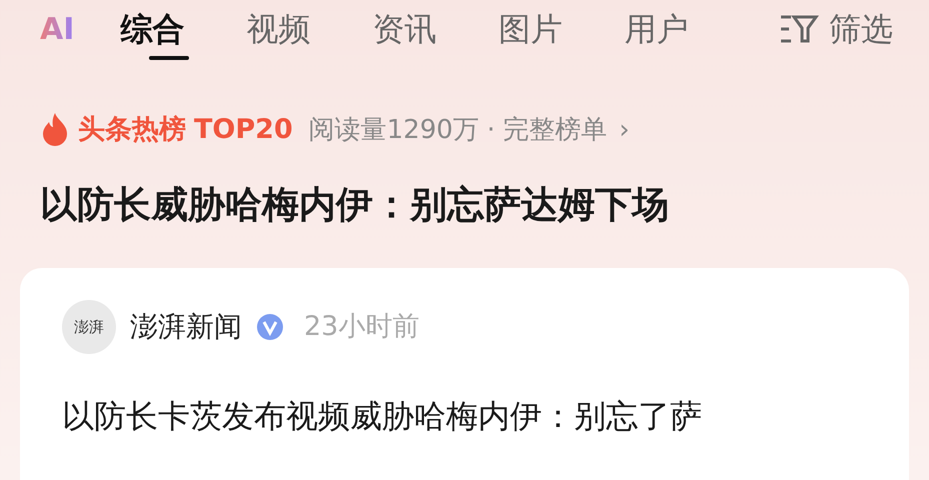  Describe the element at coordinates (278, 29) in the screenshot. I see `tab: 视频` at that location.